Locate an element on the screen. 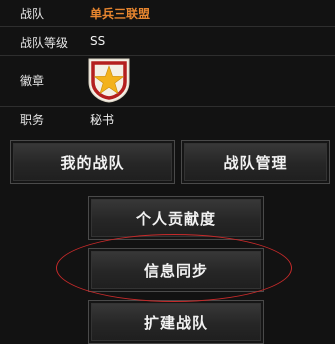  role-value: 秘书 is located at coordinates (102, 120).